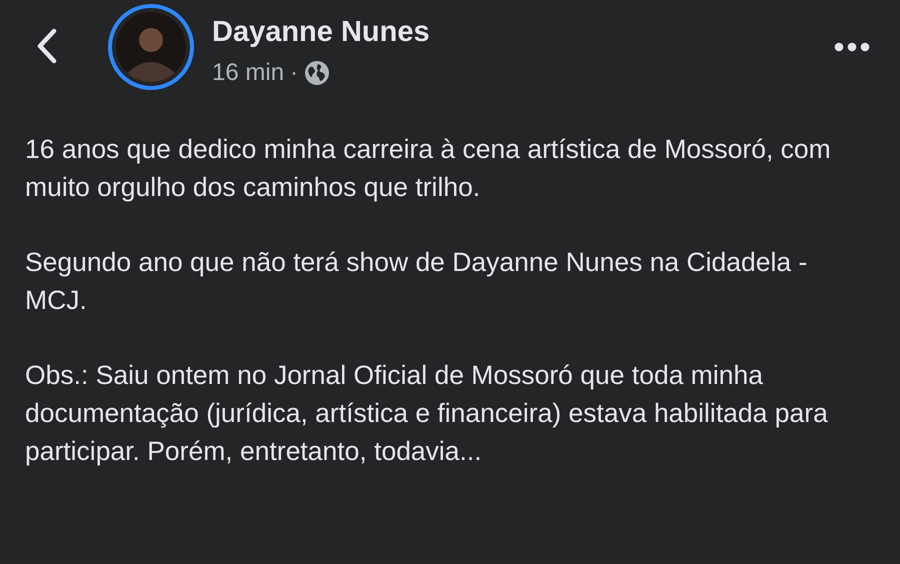 Image resolution: width=900 pixels, height=564 pixels. I want to click on post-time: 16 min, so click(248, 73).